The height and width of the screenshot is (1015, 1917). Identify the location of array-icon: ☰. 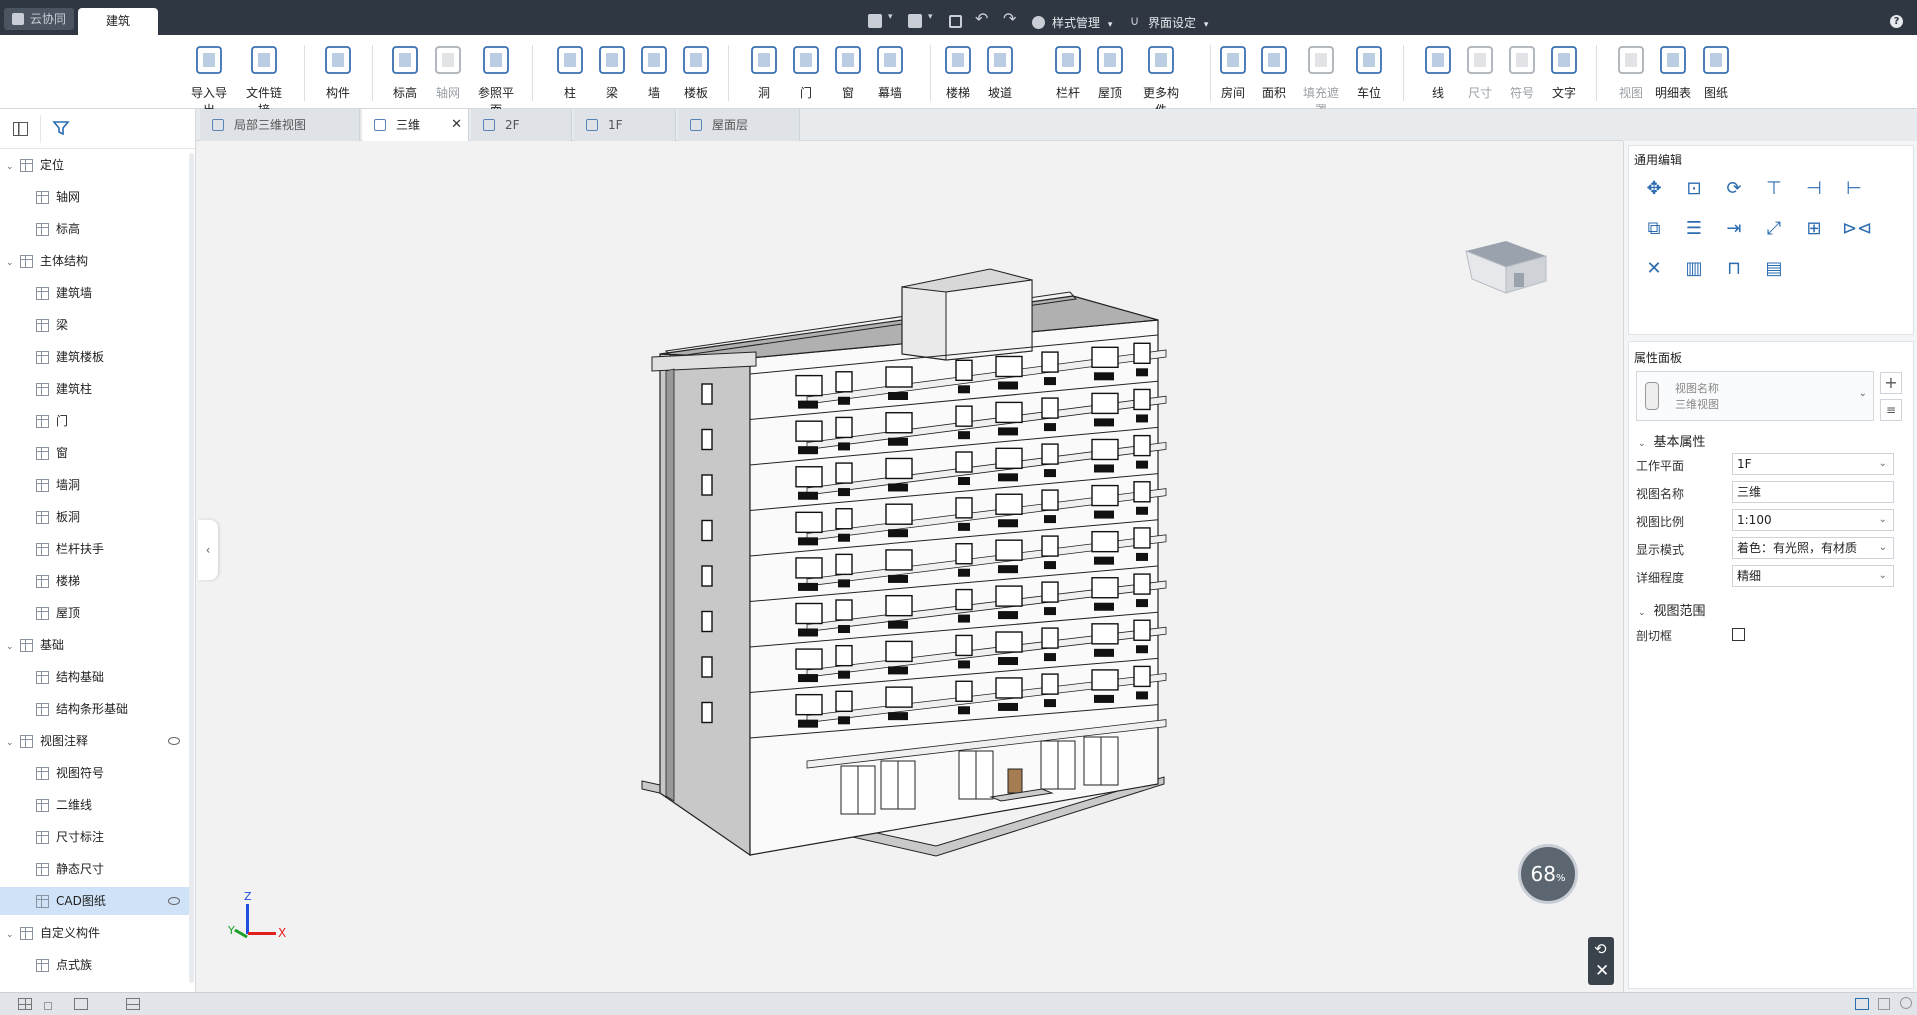
(1694, 229).